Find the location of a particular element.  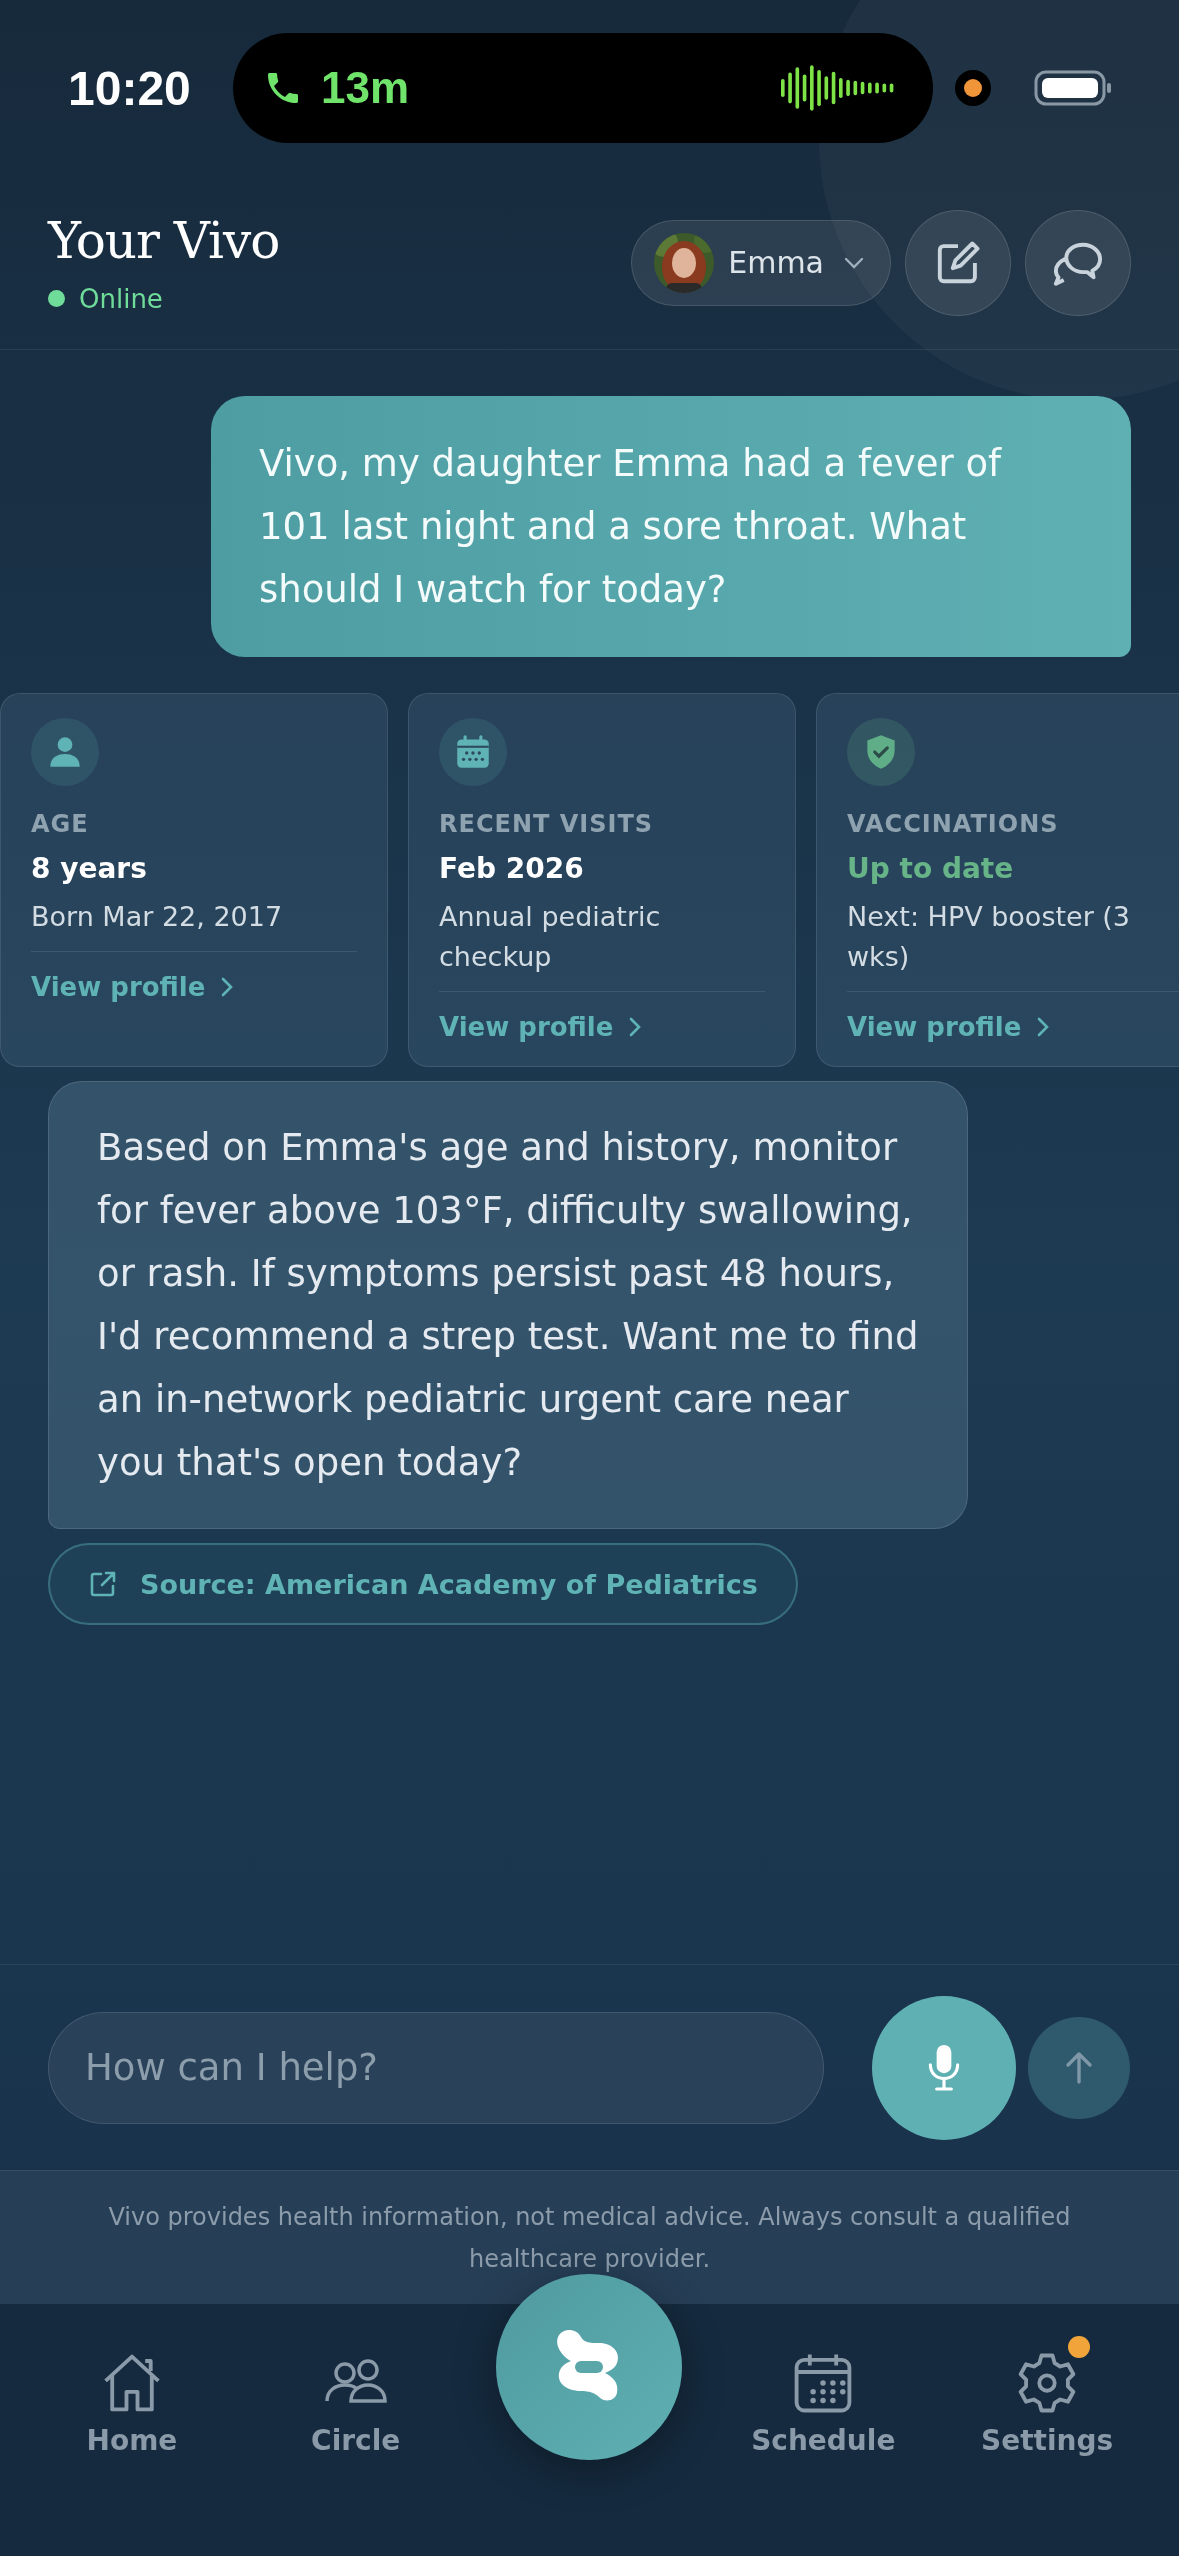

card-value: Feb 2026 is located at coordinates (512, 868).